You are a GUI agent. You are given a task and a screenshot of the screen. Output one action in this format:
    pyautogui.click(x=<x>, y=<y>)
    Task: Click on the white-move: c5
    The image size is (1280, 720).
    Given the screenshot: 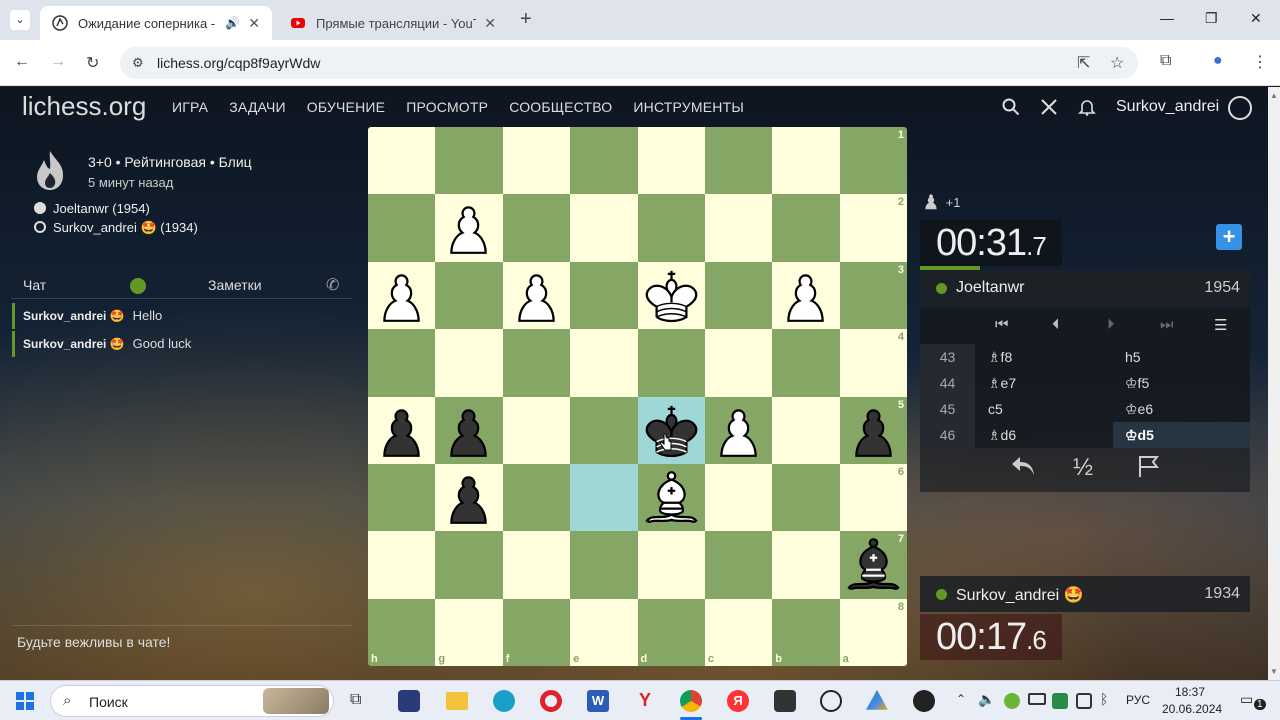 What is the action you would take?
    pyautogui.click(x=995, y=409)
    